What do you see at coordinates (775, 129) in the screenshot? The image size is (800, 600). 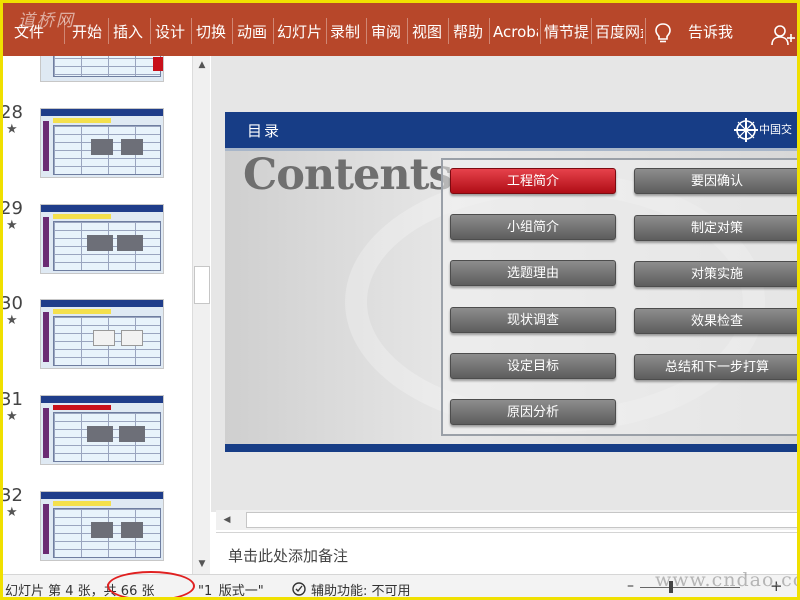 I see `company-logo-text: 中国交` at bounding box center [775, 129].